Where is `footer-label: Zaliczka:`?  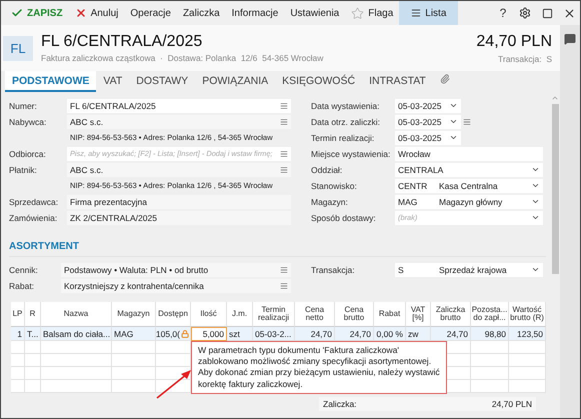
footer-label: Zaliczka: is located at coordinates (340, 404).